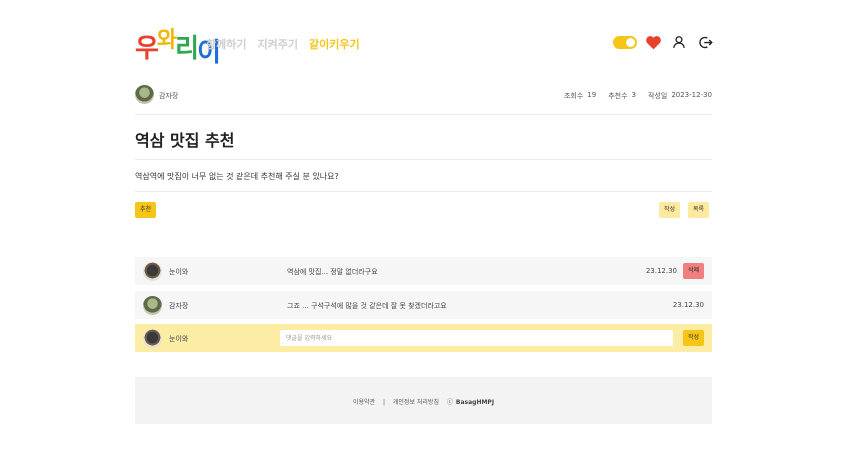  What do you see at coordinates (691, 95) in the screenshot?
I see `post-date: 2023-12-30` at bounding box center [691, 95].